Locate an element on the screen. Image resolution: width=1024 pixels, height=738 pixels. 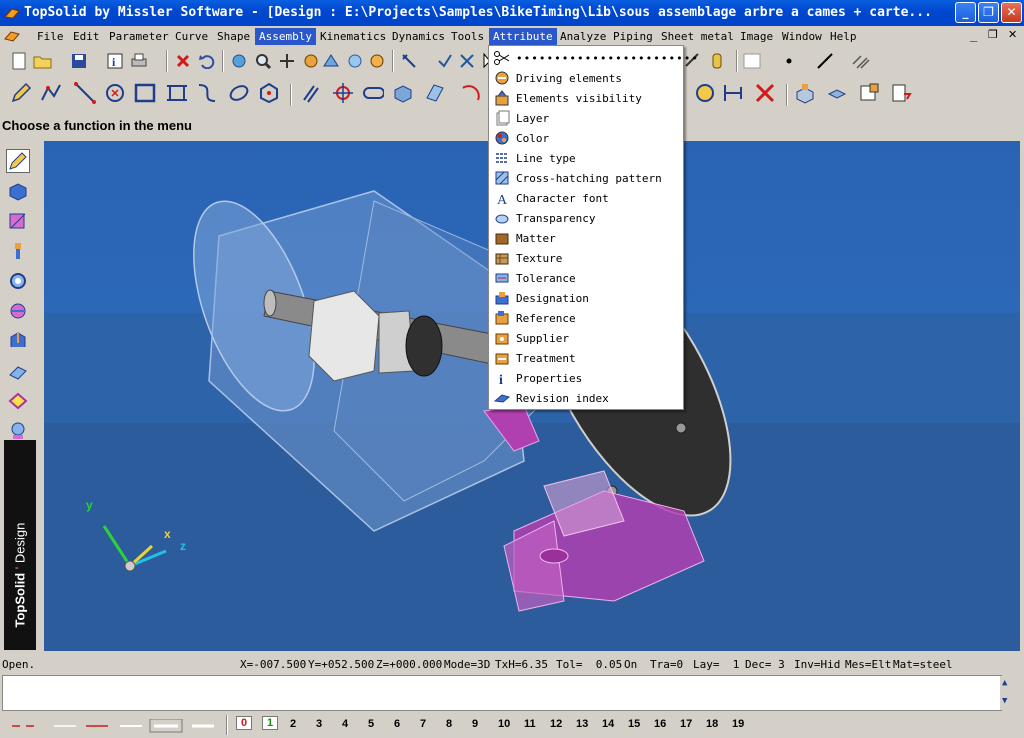
command-scrollbar: ▲ ▼ is located at coordinates (1008, 693).